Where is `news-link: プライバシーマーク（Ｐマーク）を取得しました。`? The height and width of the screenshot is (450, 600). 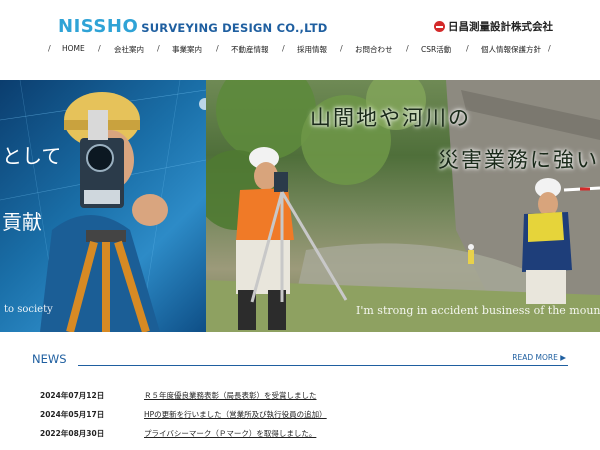
news-link: プライバシーマーク（Ｐマーク）を取得しました。 is located at coordinates (230, 433).